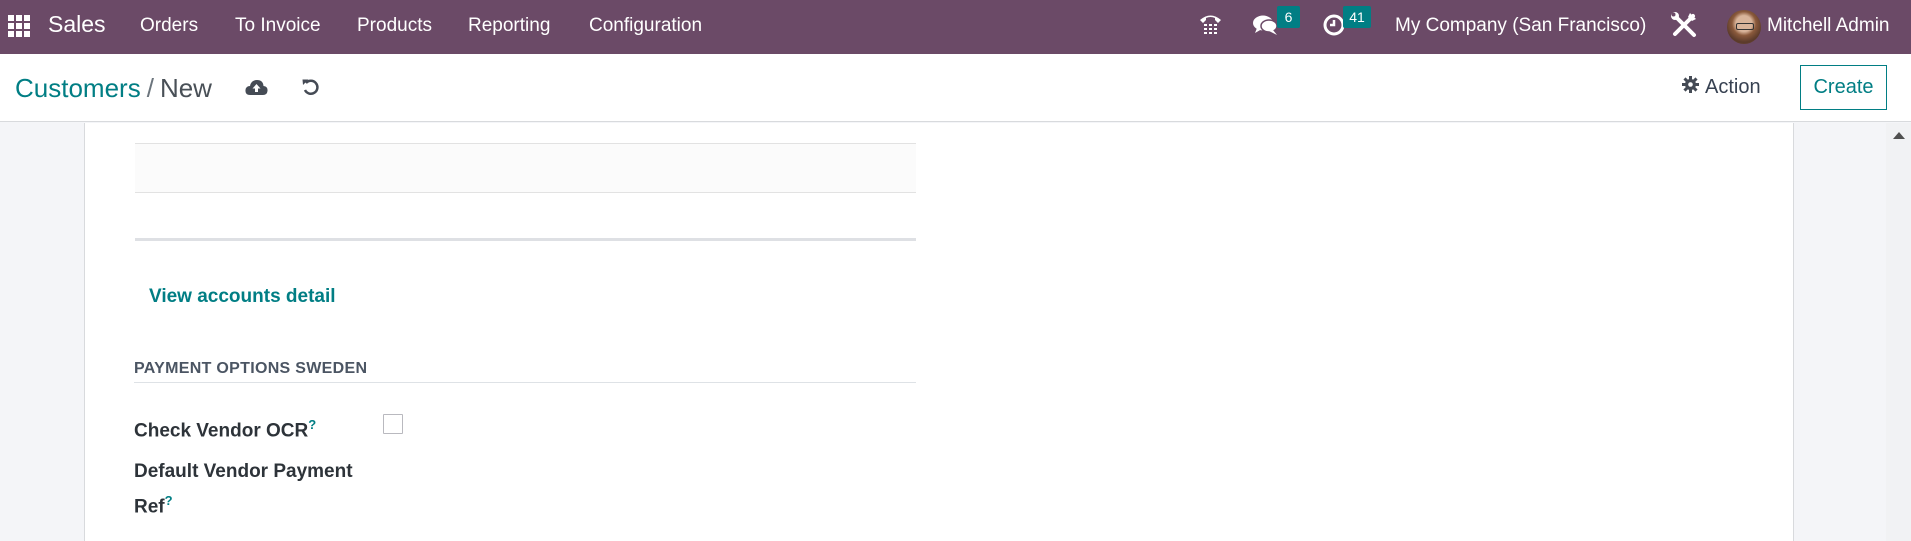 The width and height of the screenshot is (1911, 541). Describe the element at coordinates (78, 88) in the screenshot. I see `breadcrumb-customers: Customers` at that location.